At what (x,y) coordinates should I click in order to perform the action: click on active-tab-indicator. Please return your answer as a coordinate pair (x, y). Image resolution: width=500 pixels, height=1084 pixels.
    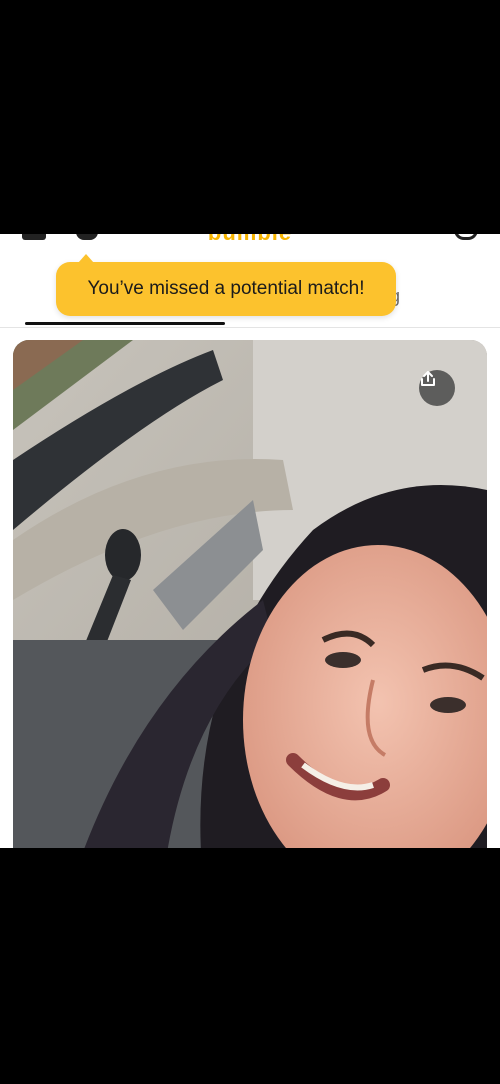
    Looking at the image, I should click on (125, 323).